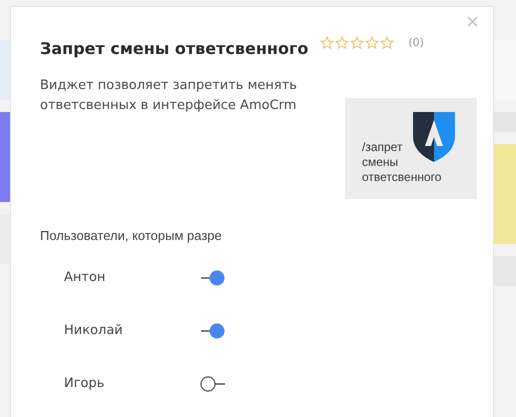  Describe the element at coordinates (416, 42) in the screenshot. I see `rating-count: (0)` at that location.